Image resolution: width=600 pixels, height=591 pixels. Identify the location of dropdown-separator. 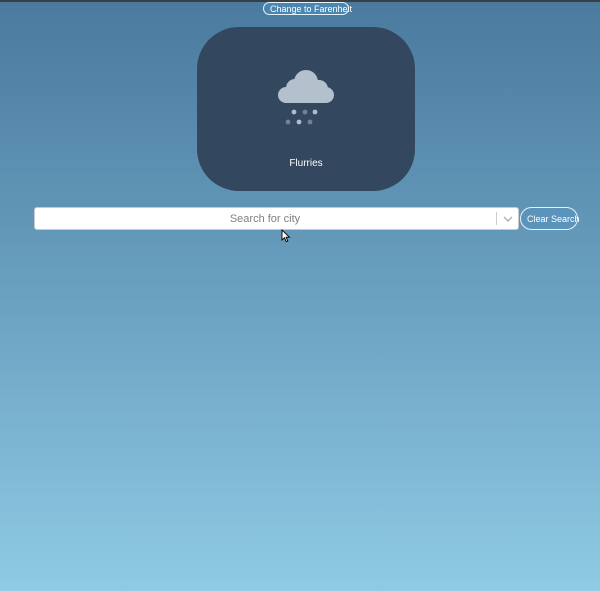
(496, 218).